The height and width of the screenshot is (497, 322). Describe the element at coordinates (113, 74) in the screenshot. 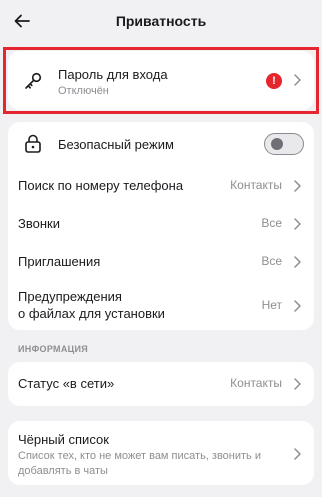

I see `password-title: Пароль для входа` at that location.